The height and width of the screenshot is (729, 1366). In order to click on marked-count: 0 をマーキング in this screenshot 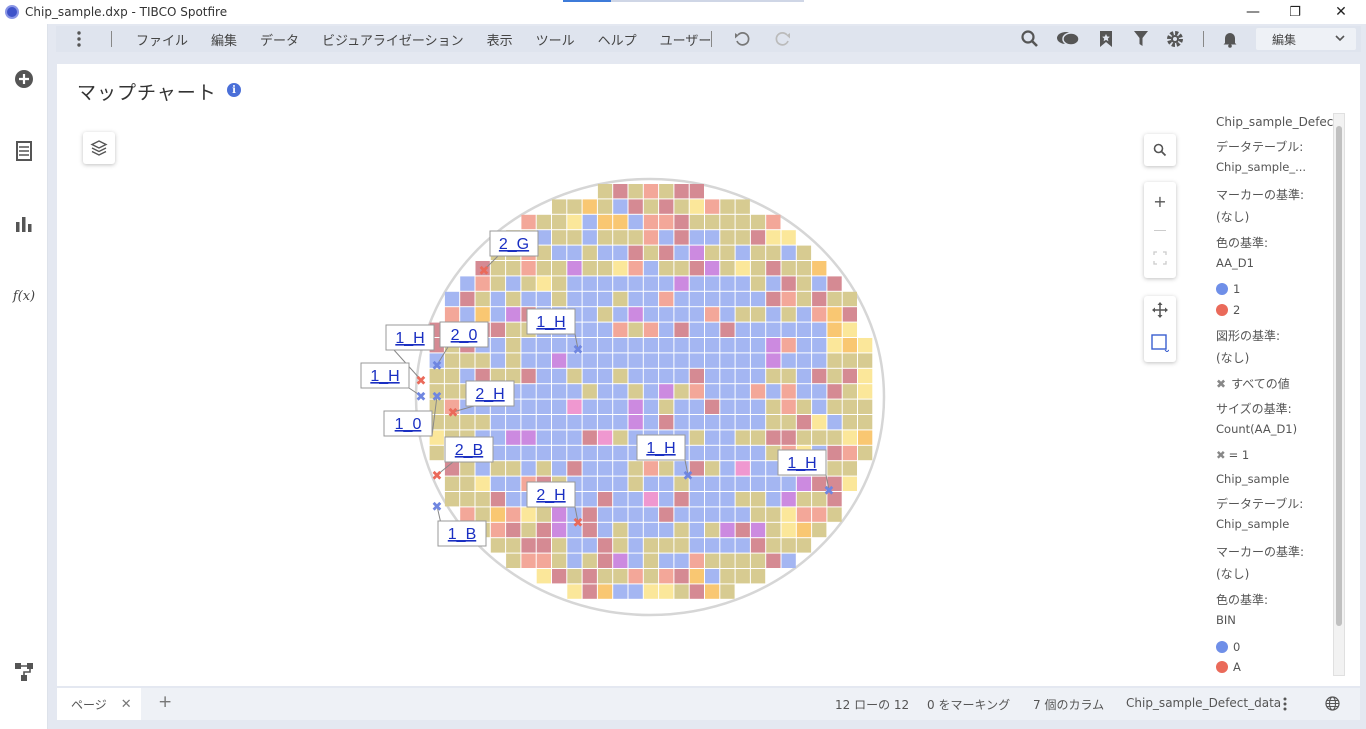, I will do `click(968, 704)`.